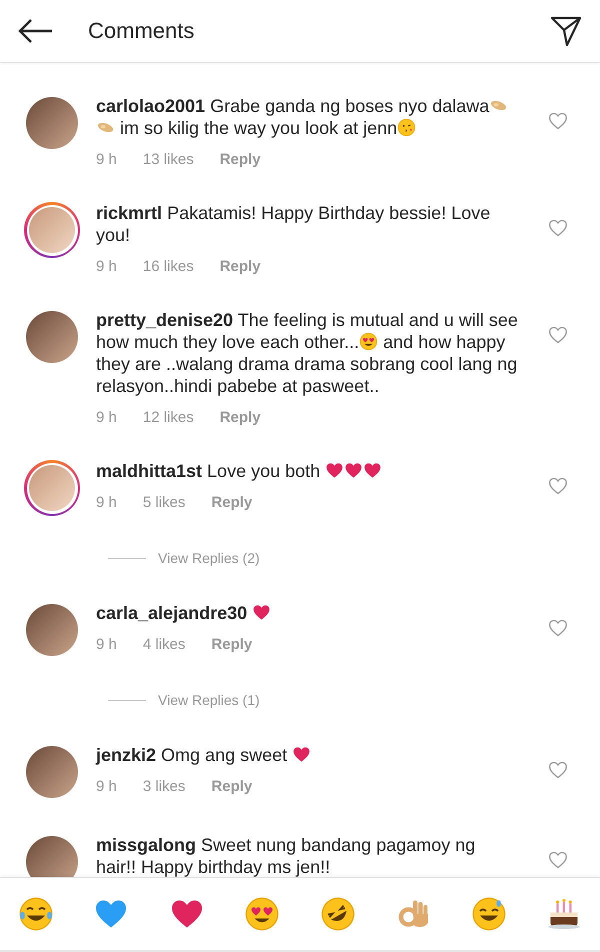 The height and width of the screenshot is (952, 600). Describe the element at coordinates (307, 117) in the screenshot. I see `comment-text: carlolao2001 Grabe ganda ng boses nyo dalawa im so kilig the way you look at jenn` at that location.